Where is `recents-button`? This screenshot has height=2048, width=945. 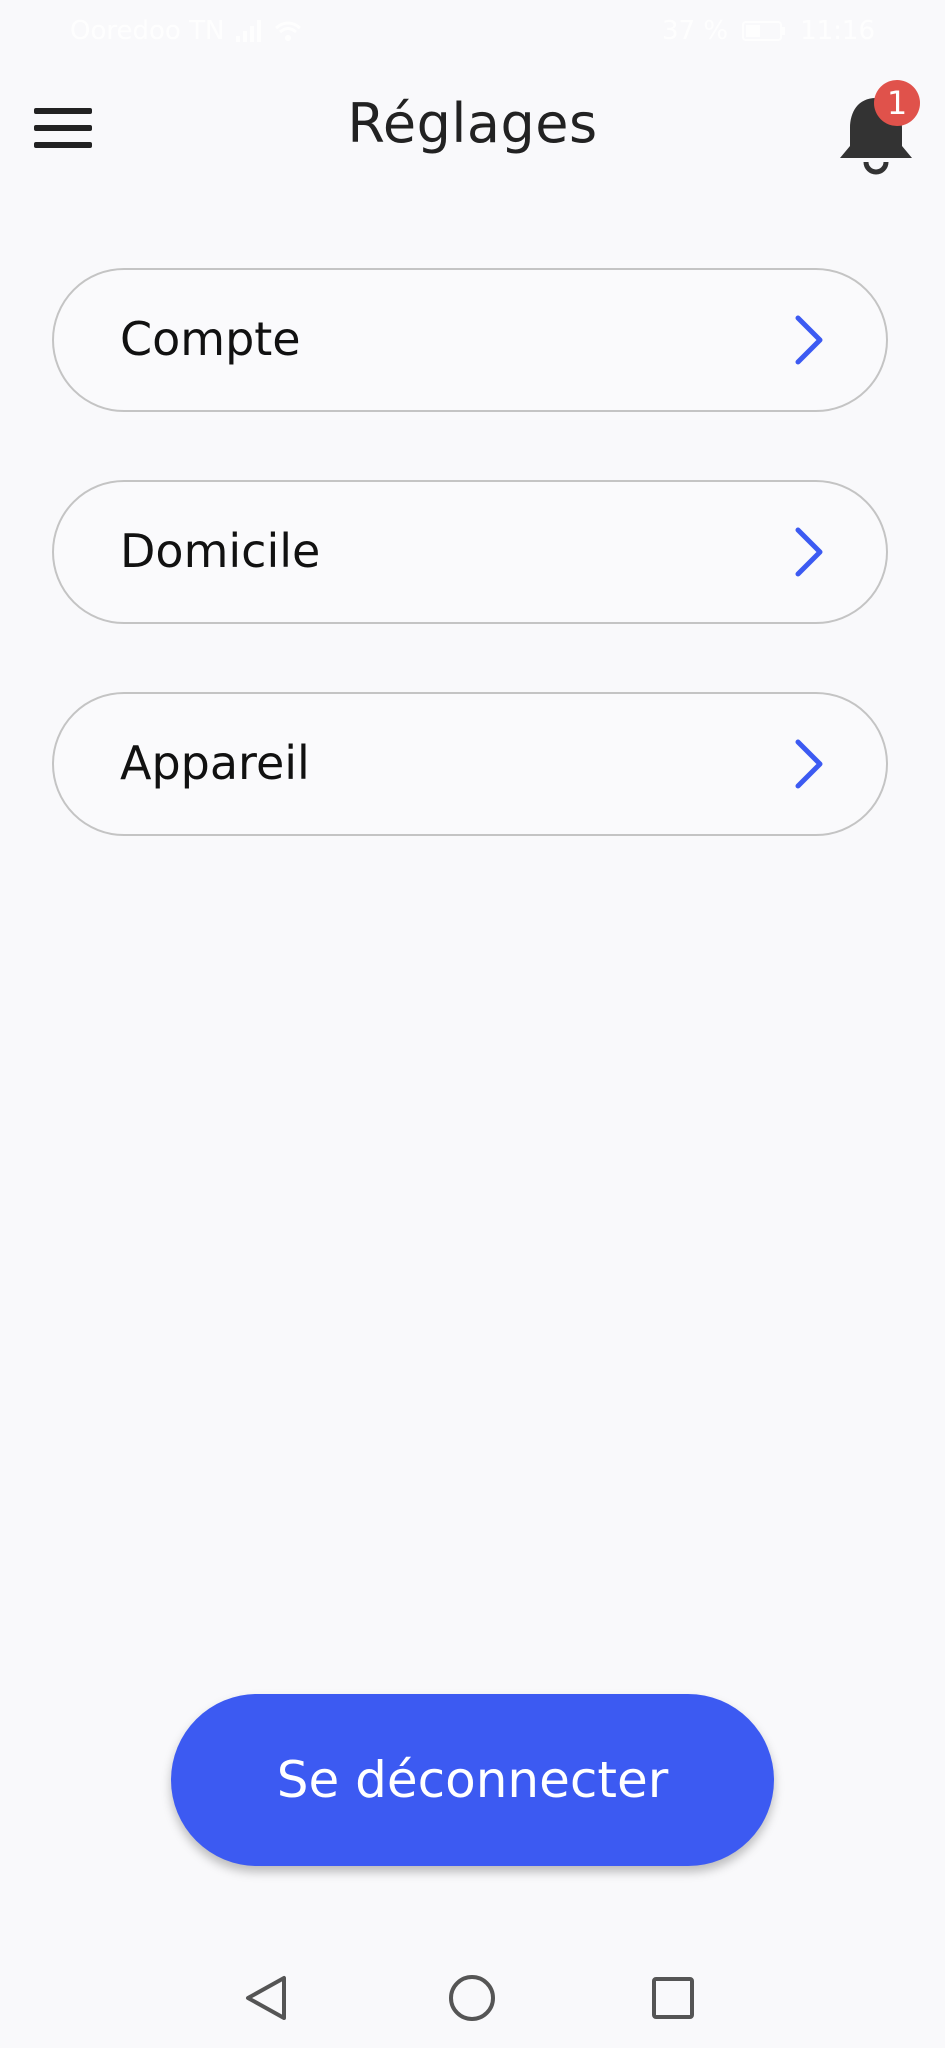
recents-button is located at coordinates (673, 1998).